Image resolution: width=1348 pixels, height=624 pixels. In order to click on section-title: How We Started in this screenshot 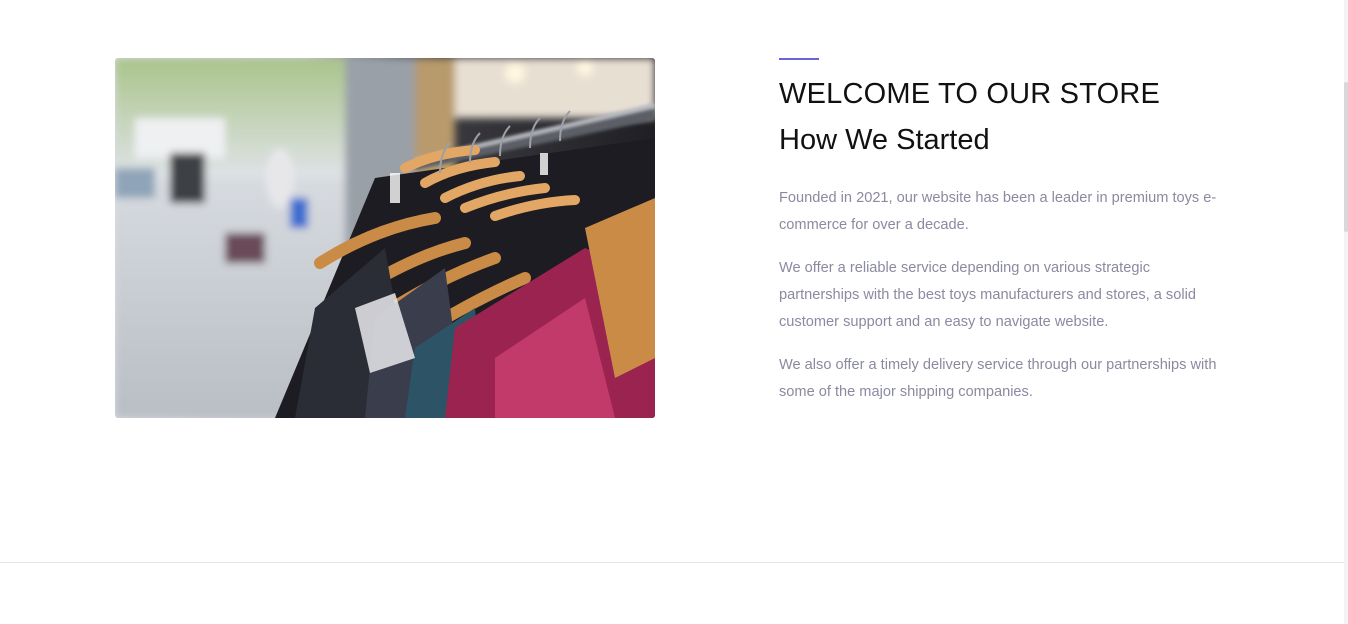, I will do `click(884, 140)`.